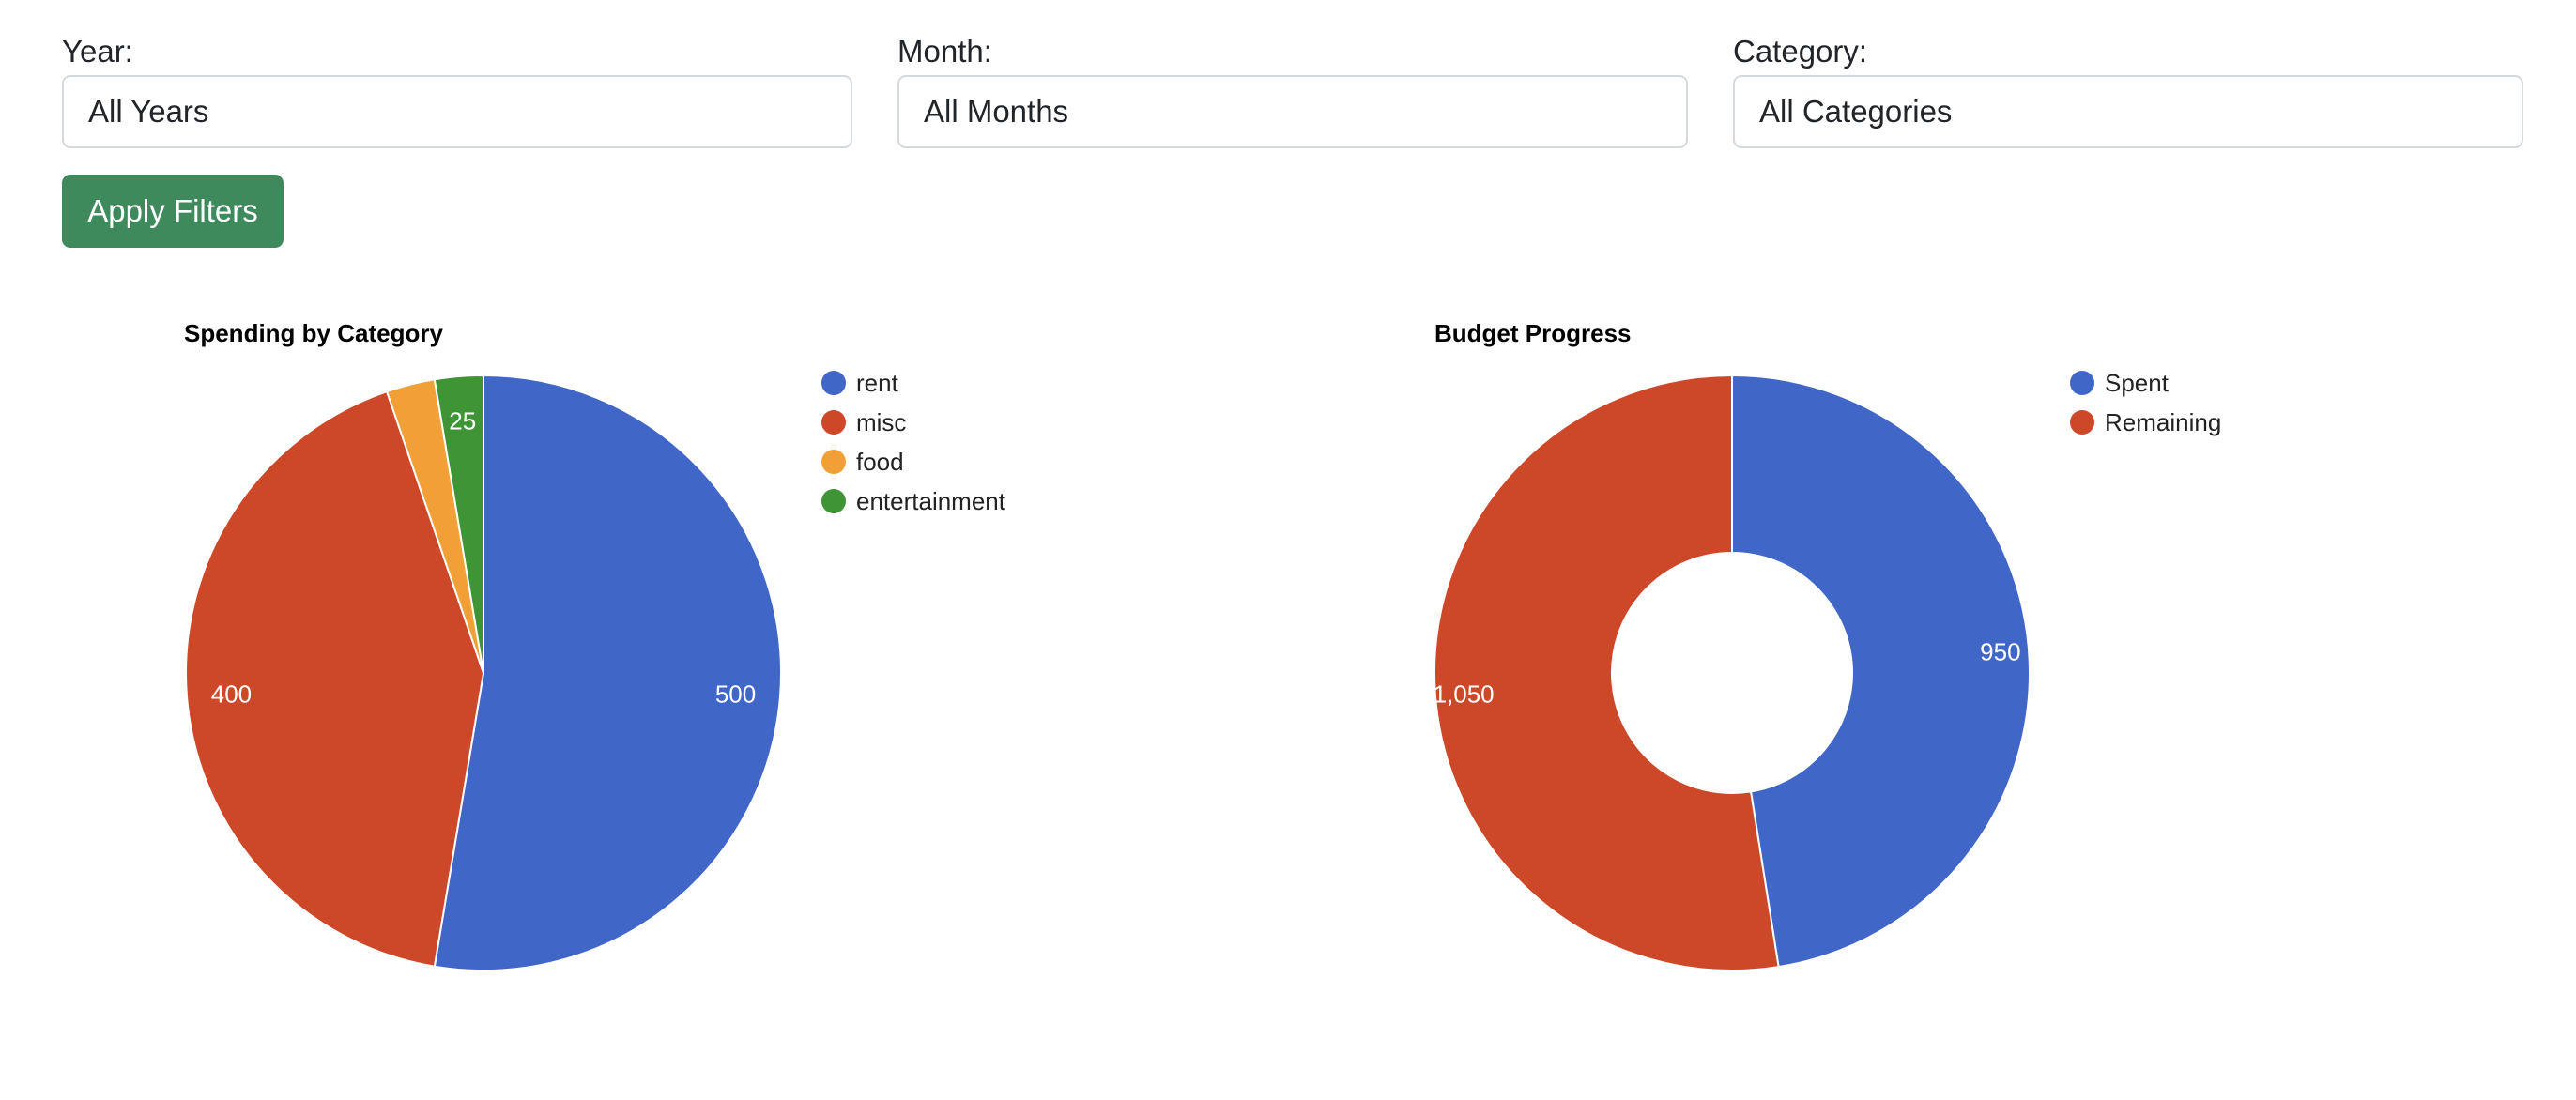 The image size is (2576, 1100). I want to click on legend-swatch-entertainment, so click(834, 501).